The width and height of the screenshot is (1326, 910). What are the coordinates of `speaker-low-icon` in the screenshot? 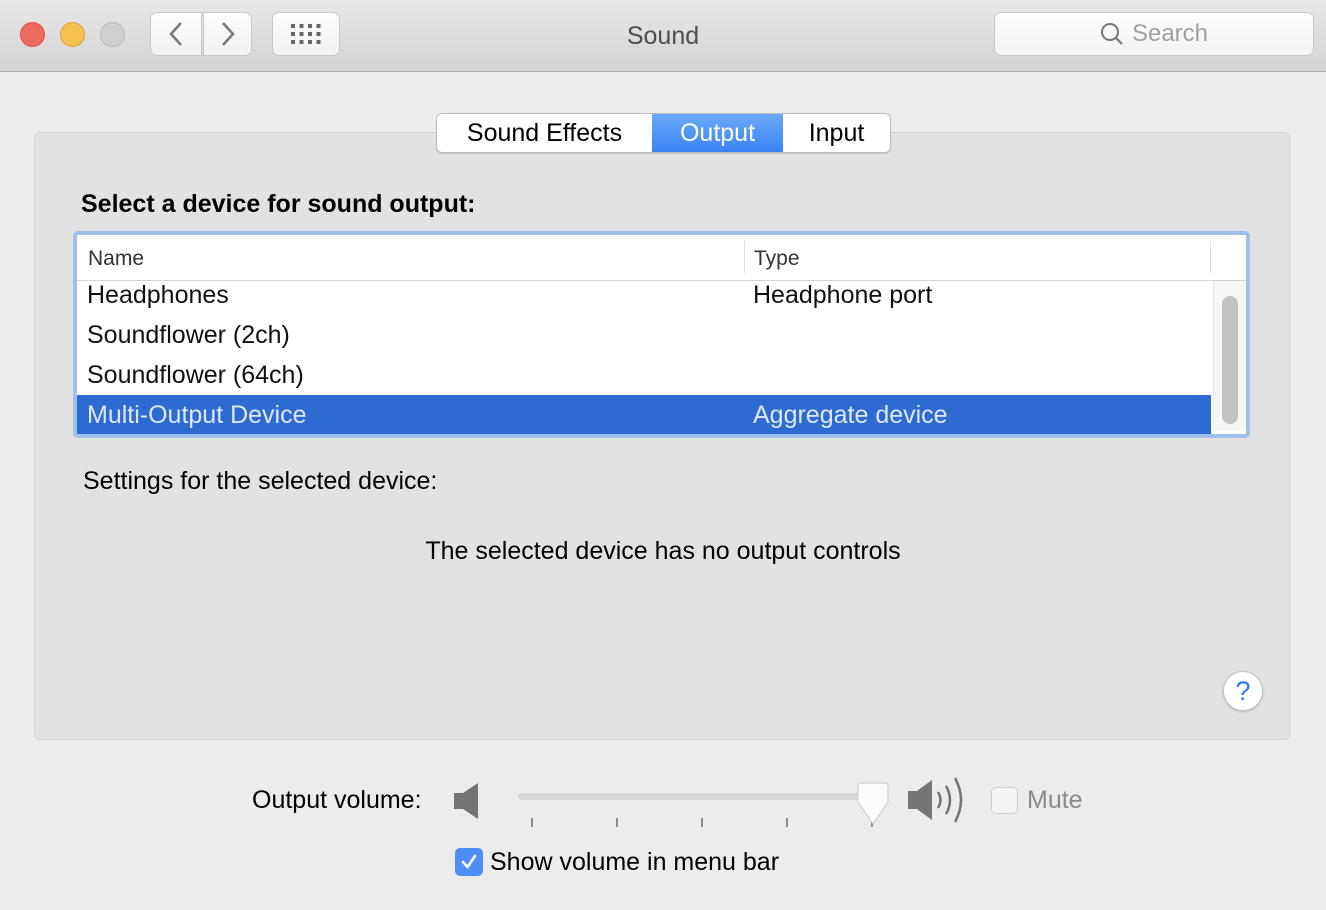 It's located at (466, 801).